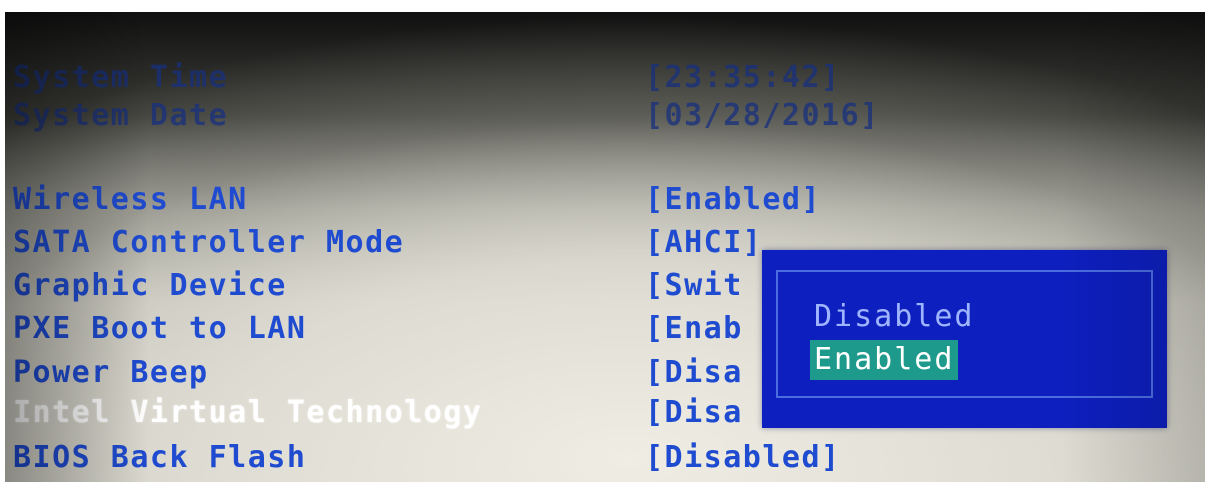  I want to click on setting-value: [Enabled], so click(733, 200).